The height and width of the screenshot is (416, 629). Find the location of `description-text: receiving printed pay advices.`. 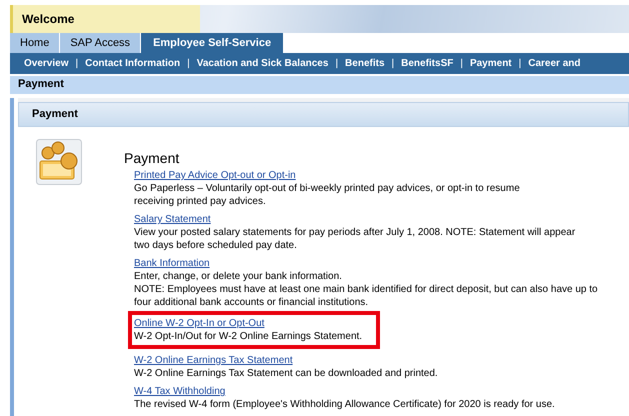

description-text: receiving printed pay advices. is located at coordinates (200, 201).